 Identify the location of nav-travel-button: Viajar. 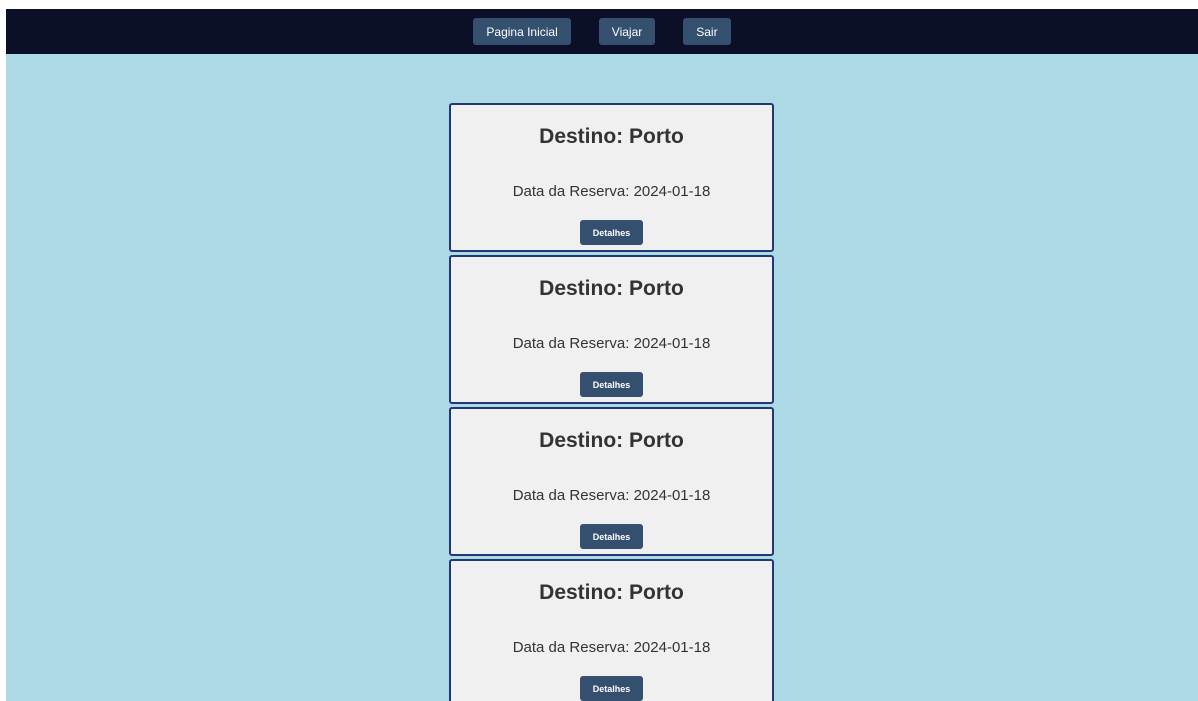
(627, 31).